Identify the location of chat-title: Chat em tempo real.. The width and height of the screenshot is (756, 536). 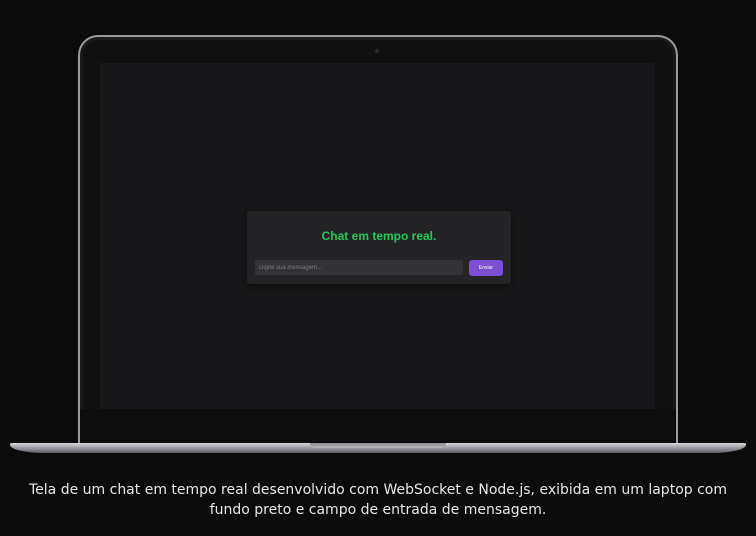
(379, 236).